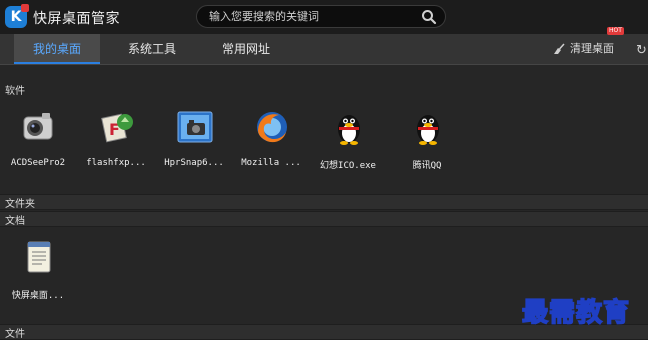 This screenshot has width=648, height=340. What do you see at coordinates (246, 49) in the screenshot?
I see `tab-common-sites: 常用网址` at bounding box center [246, 49].